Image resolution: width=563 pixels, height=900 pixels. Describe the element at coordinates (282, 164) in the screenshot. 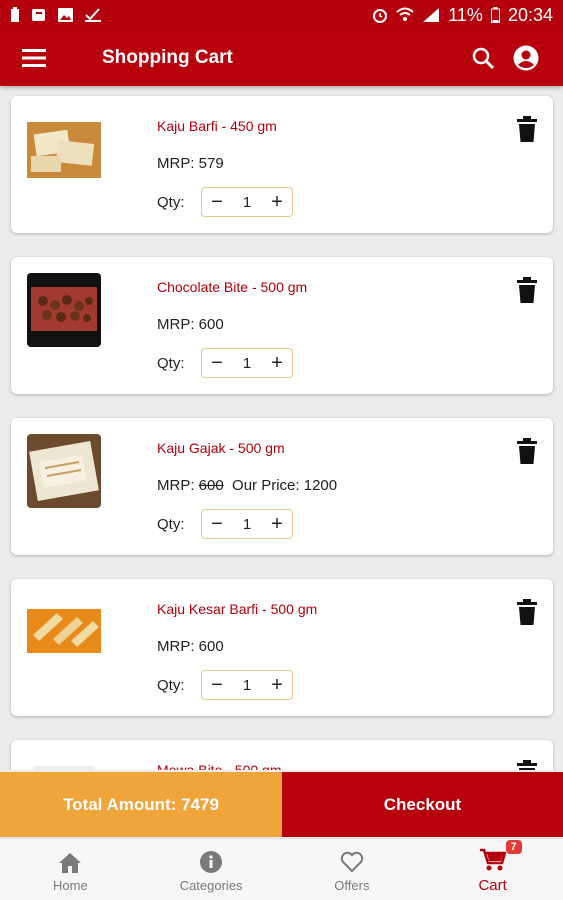

I see `cart-item: Kaju Barfi - 450 gm MRP: 579 Qty: − 1 +` at that location.